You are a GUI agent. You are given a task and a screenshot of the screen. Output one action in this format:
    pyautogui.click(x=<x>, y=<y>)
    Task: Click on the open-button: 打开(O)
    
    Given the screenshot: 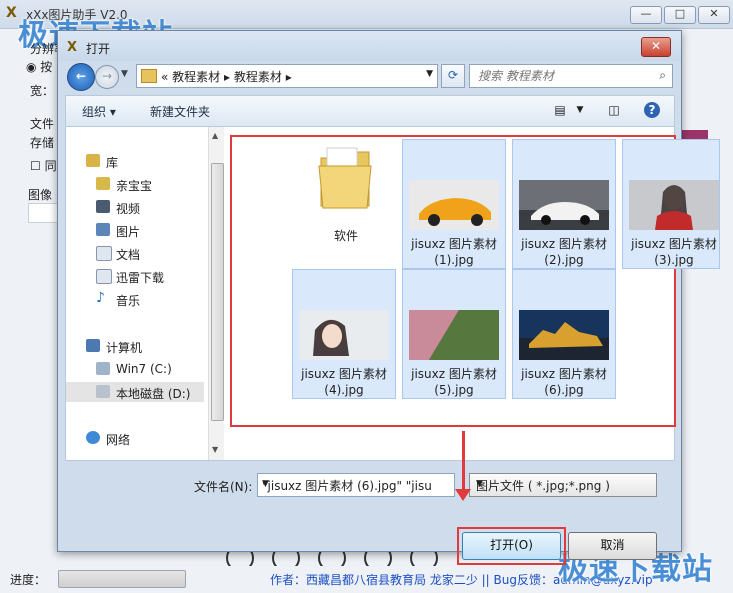 What is the action you would take?
    pyautogui.click(x=511, y=546)
    